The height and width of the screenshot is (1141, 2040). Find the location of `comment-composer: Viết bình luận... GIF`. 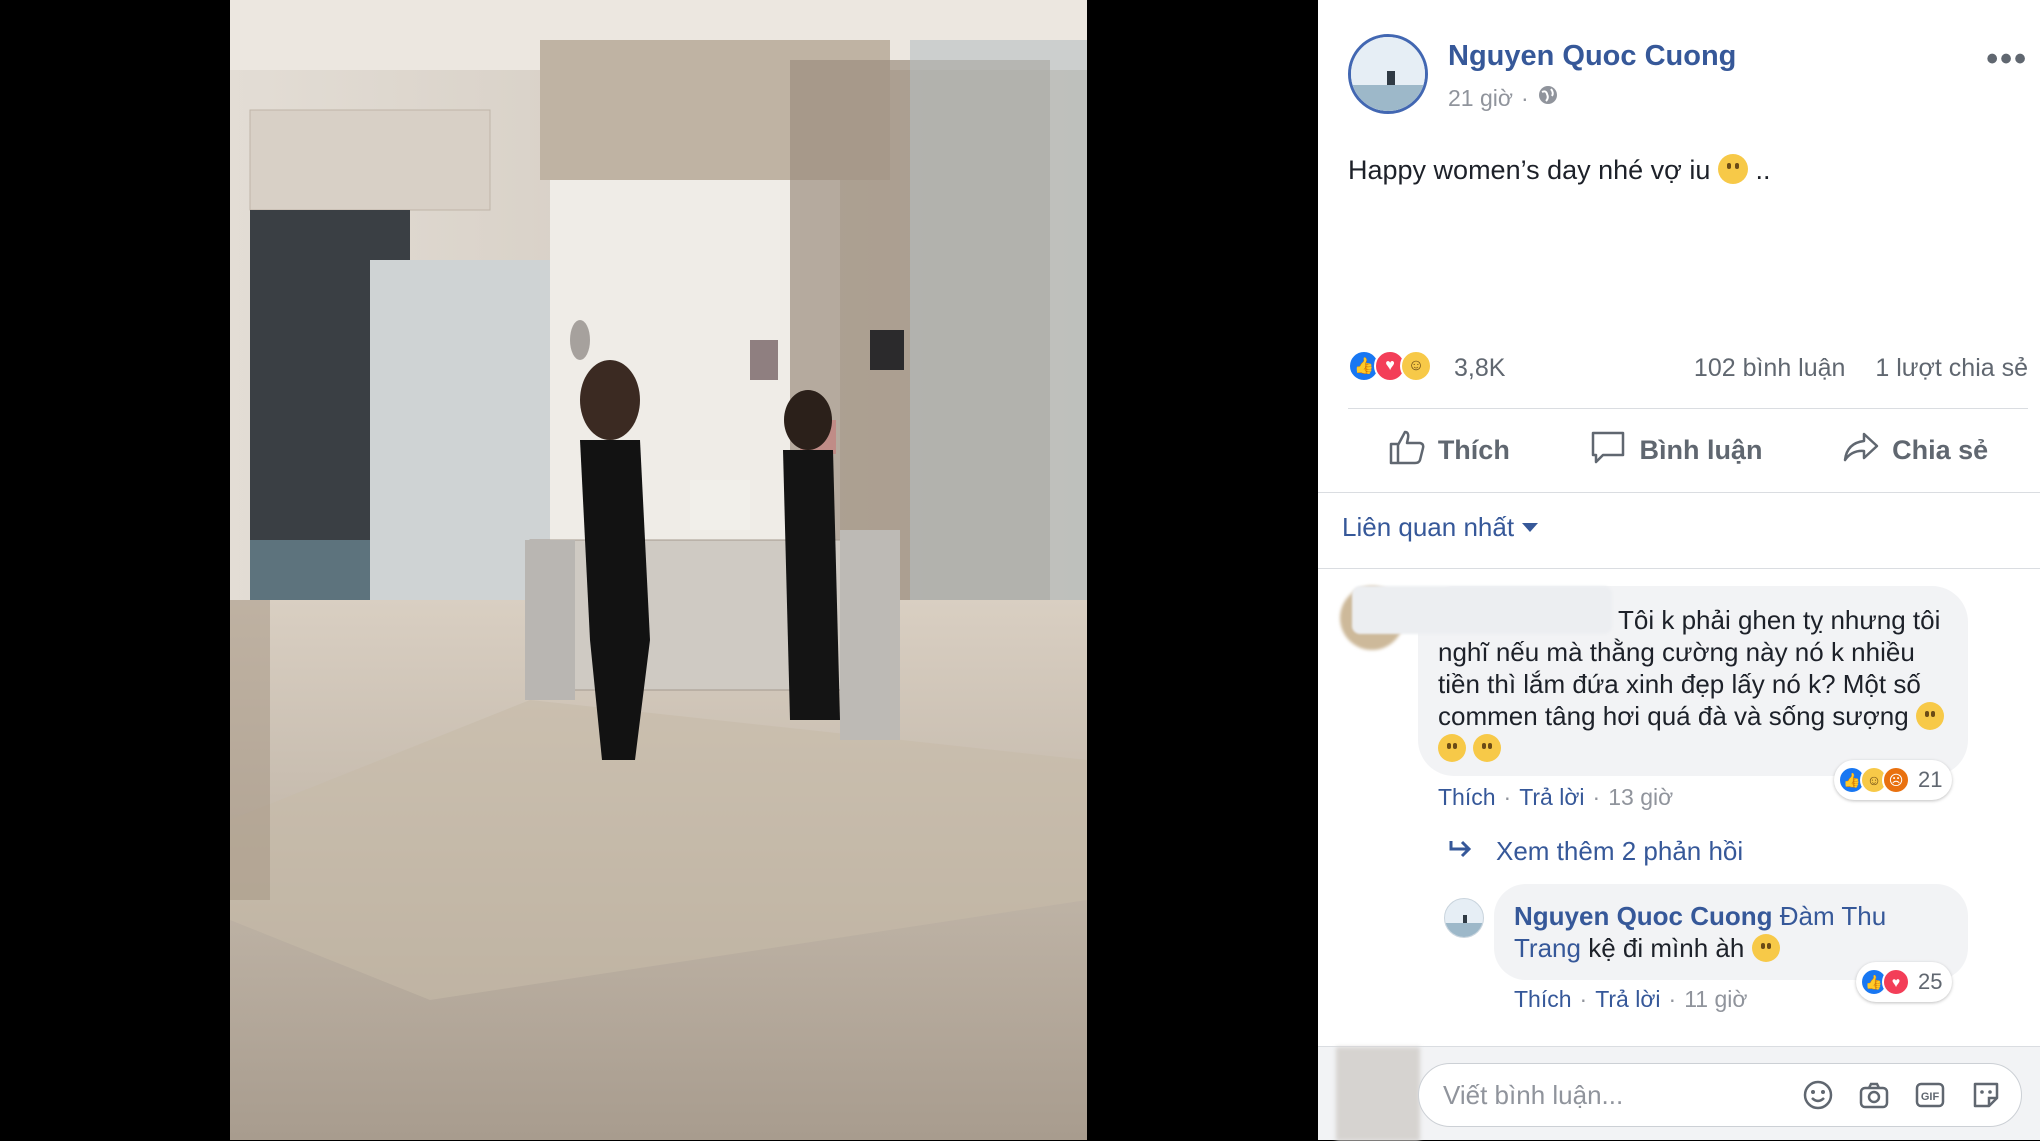

comment-composer: Viết bình luận... GIF is located at coordinates (1679, 1093).